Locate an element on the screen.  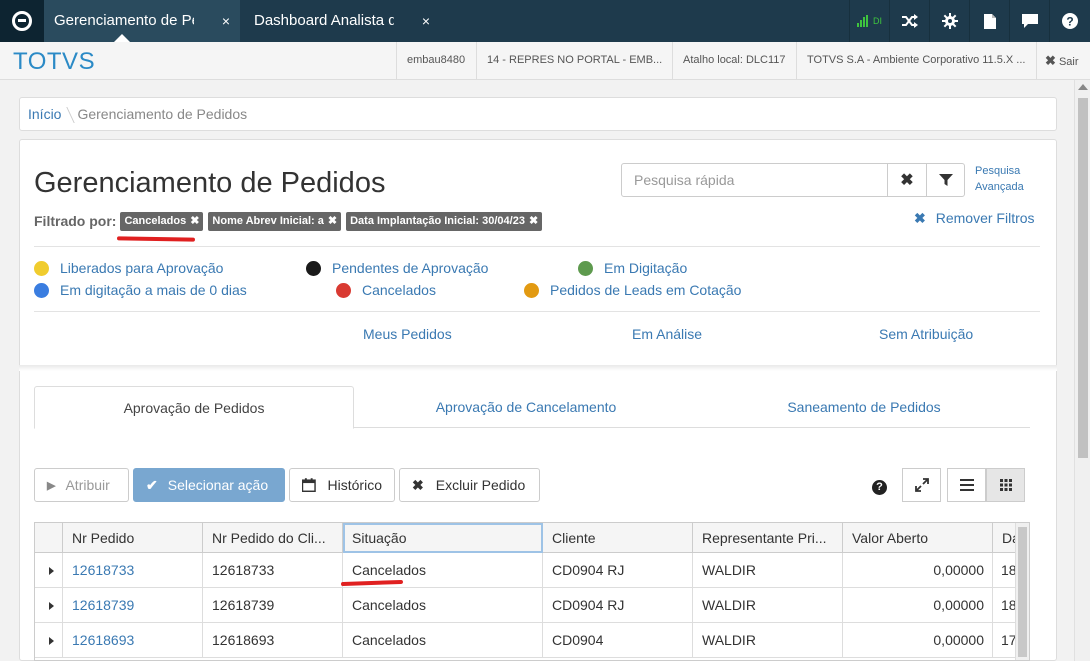
column-header-nr-pedido: Nr Pedido is located at coordinates (133, 538).